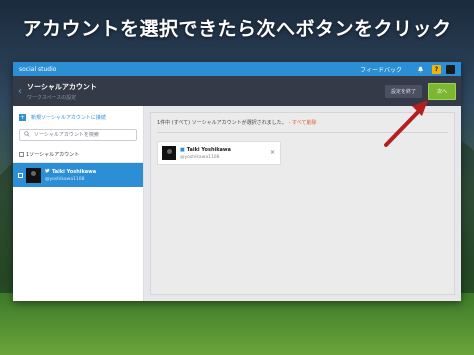  Describe the element at coordinates (68, 117) in the screenshot. I see `add-account-label: 新規ソーシャルアカウントに接続` at that location.